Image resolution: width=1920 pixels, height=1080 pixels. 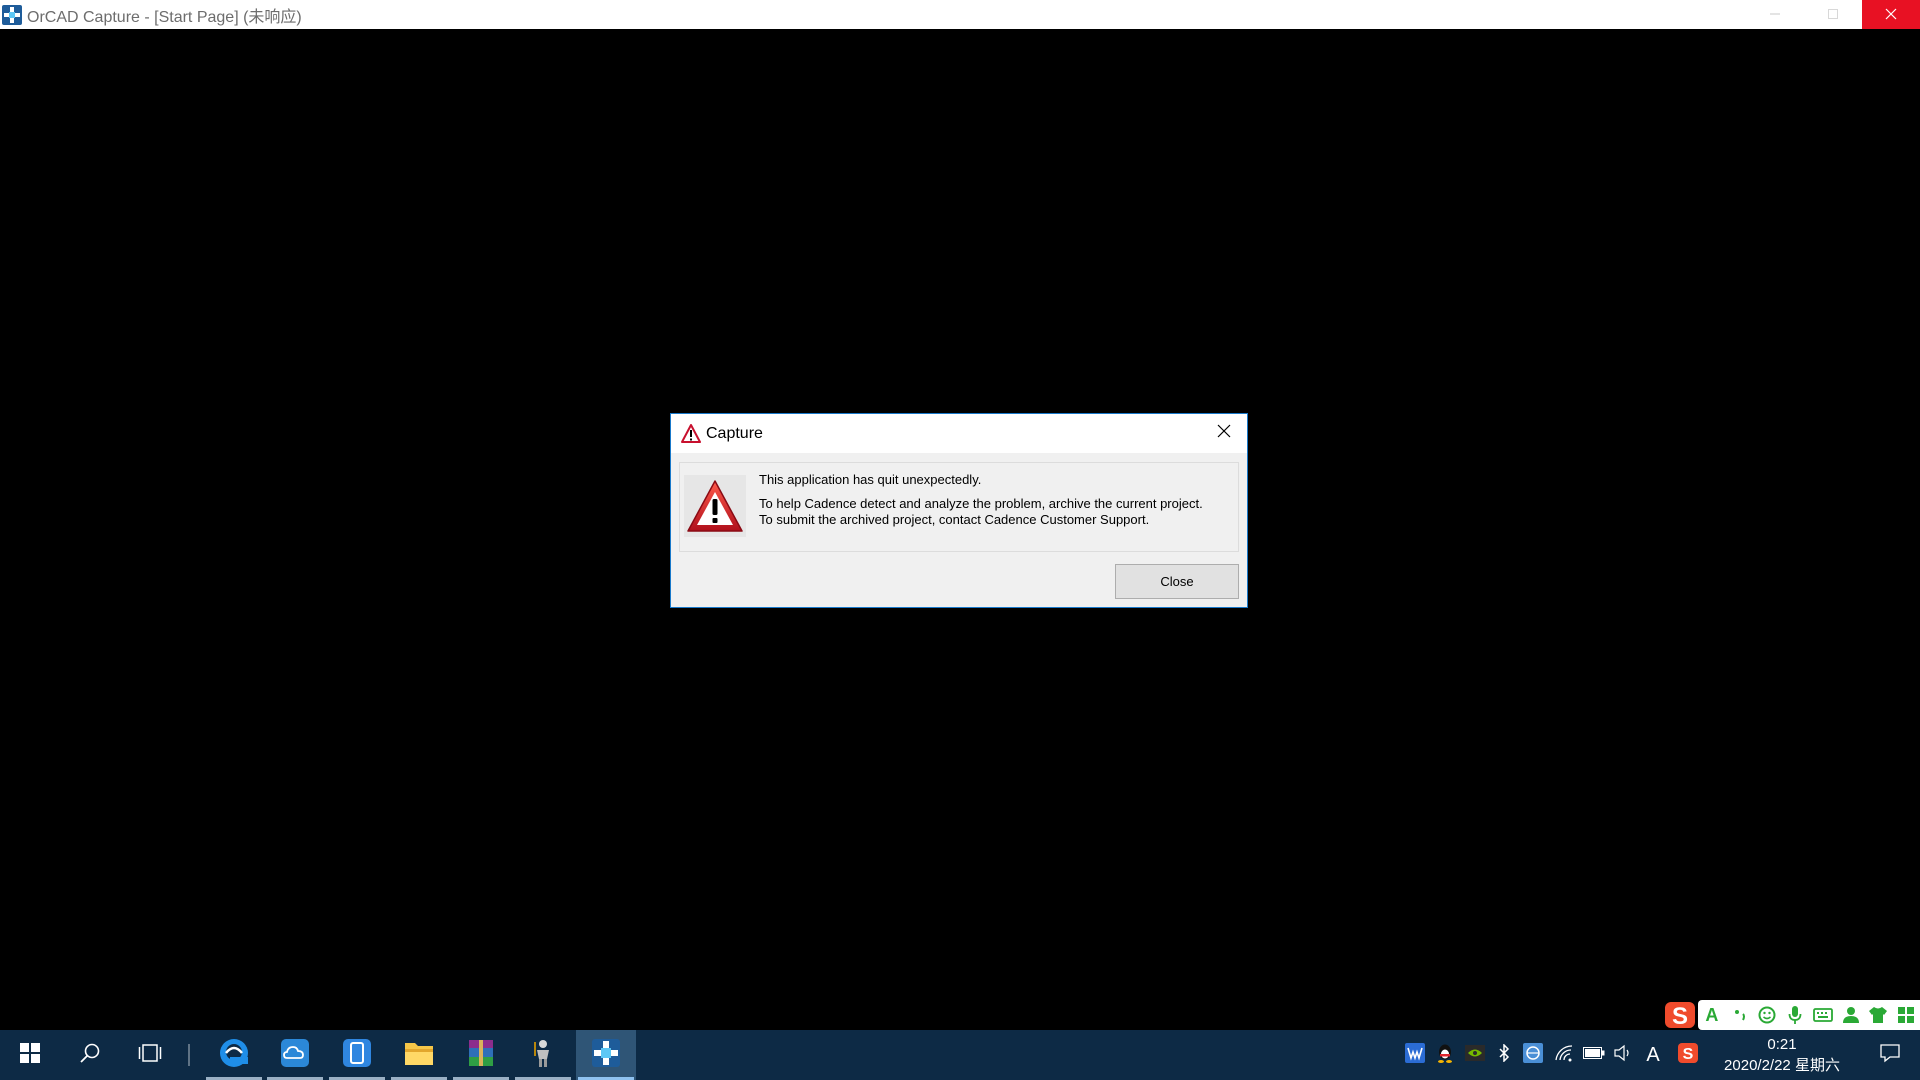 I want to click on clock-date: 2020/2/22 星期六, so click(x=1782, y=1065).